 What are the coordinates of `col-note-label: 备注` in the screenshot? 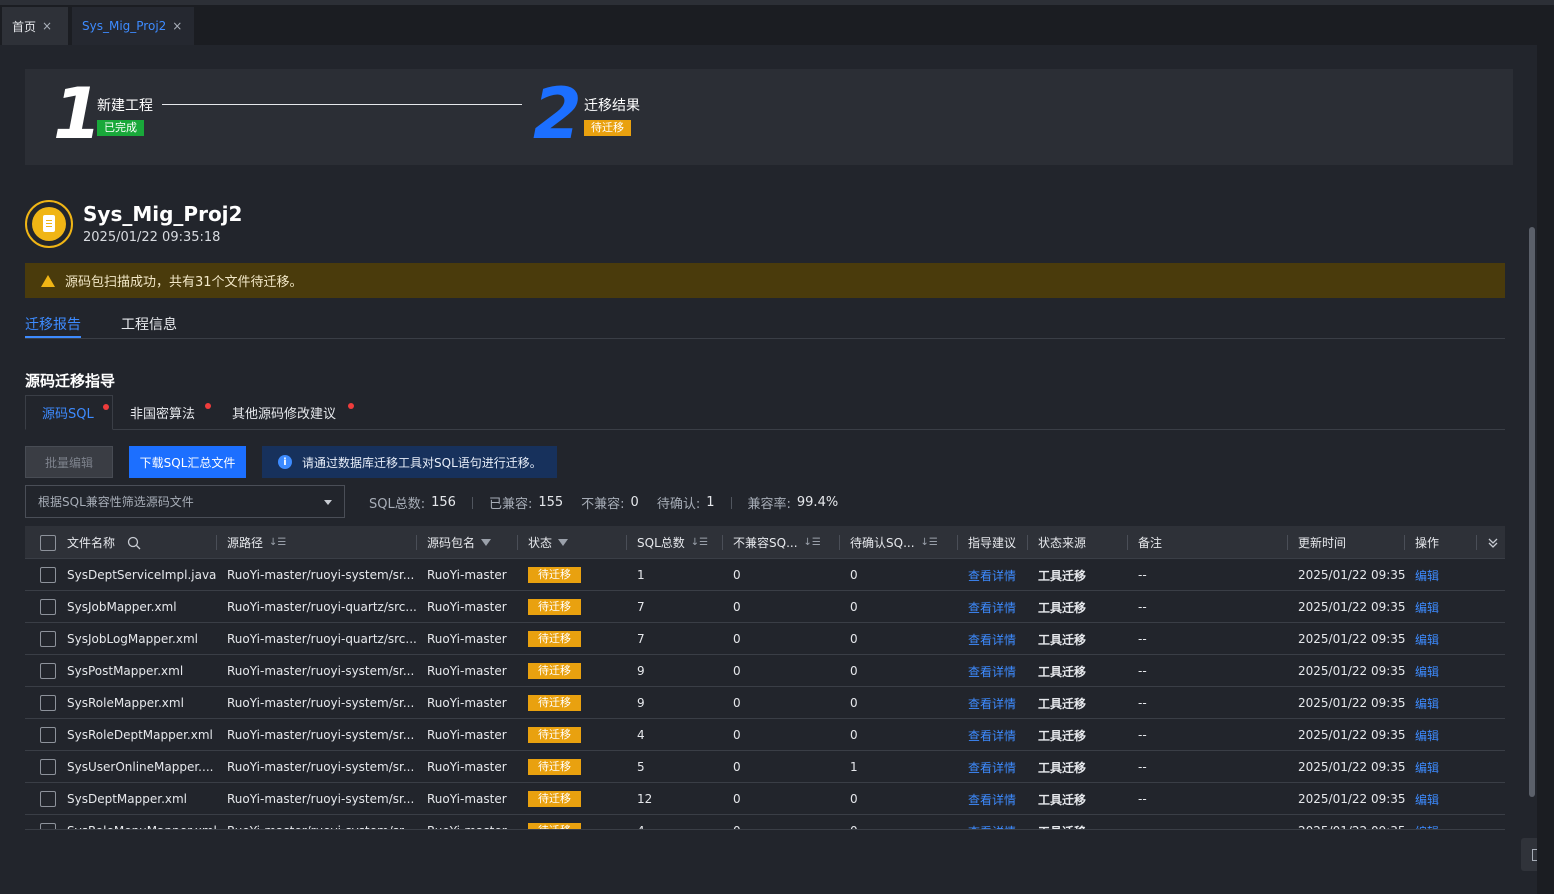 It's located at (1150, 543).